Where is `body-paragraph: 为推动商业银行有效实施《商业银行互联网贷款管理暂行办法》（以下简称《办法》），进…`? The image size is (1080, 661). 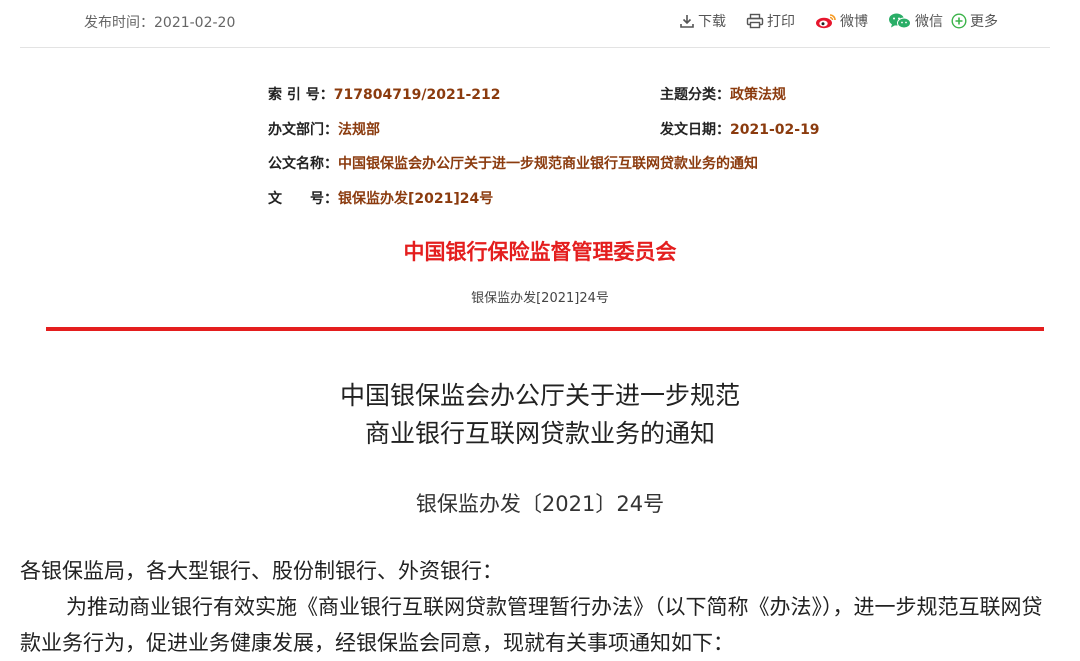 body-paragraph: 为推动商业银行有效实施《商业银行互联网贷款管理暂行办法》（以下简称《办法》），进… is located at coordinates (531, 625).